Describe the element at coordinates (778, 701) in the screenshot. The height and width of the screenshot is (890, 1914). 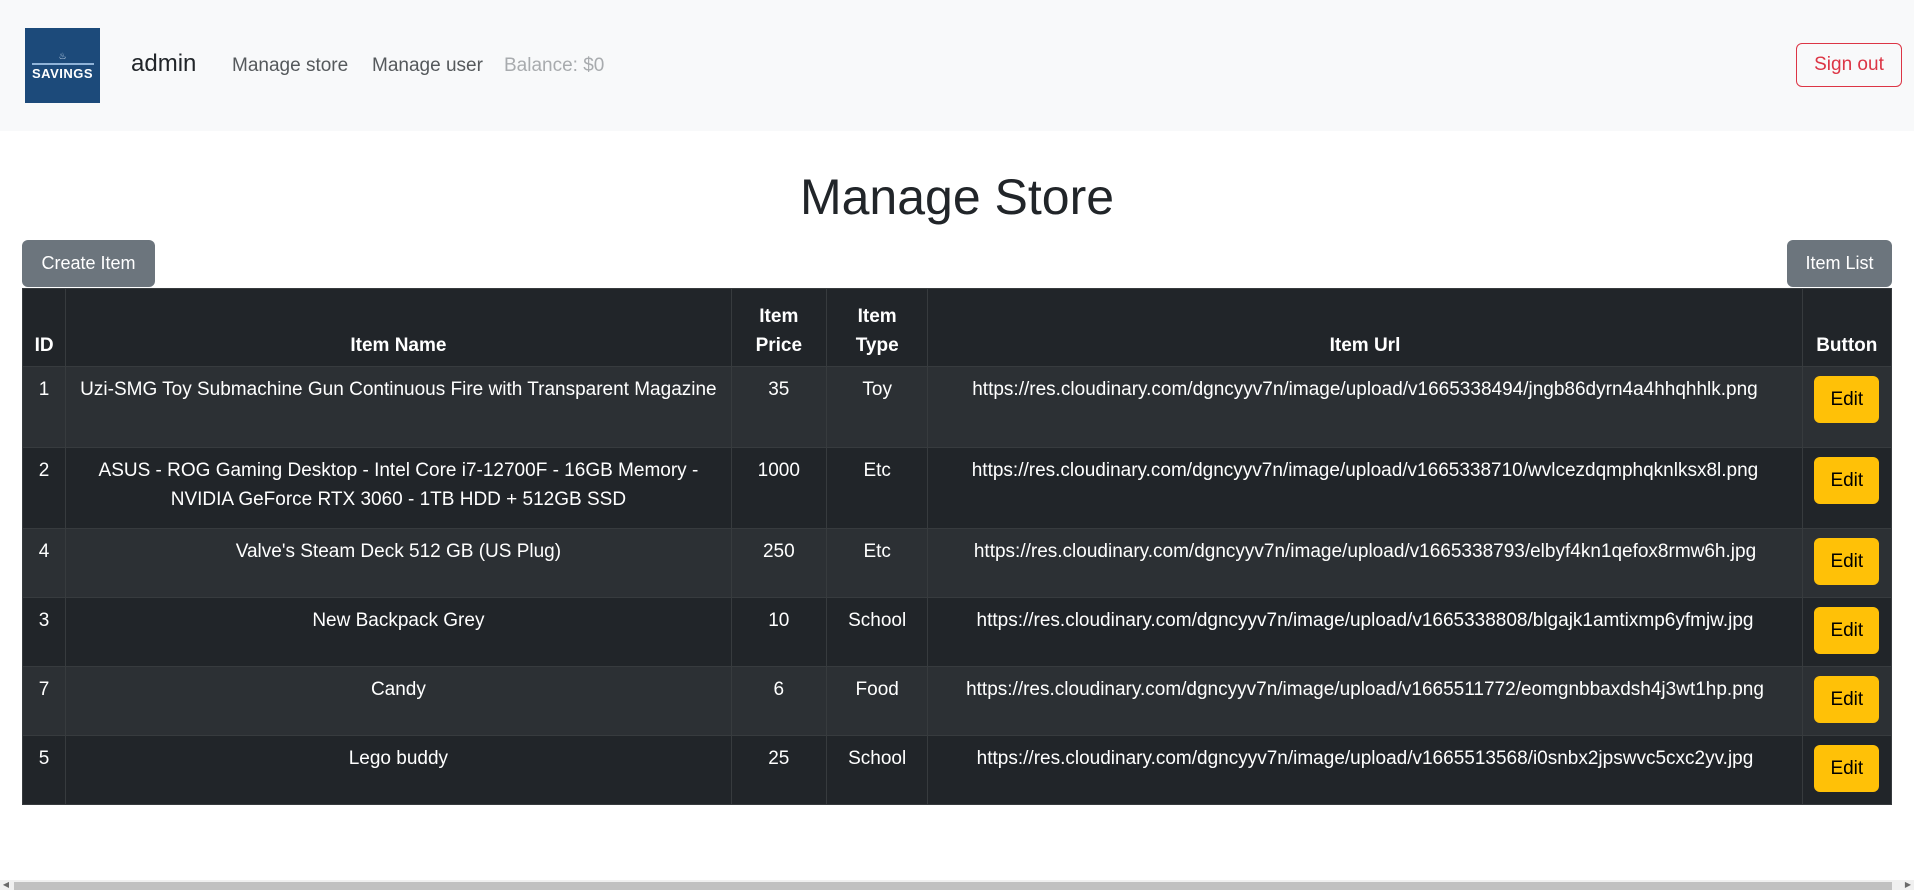
I see `cell-item-price: 6` at that location.